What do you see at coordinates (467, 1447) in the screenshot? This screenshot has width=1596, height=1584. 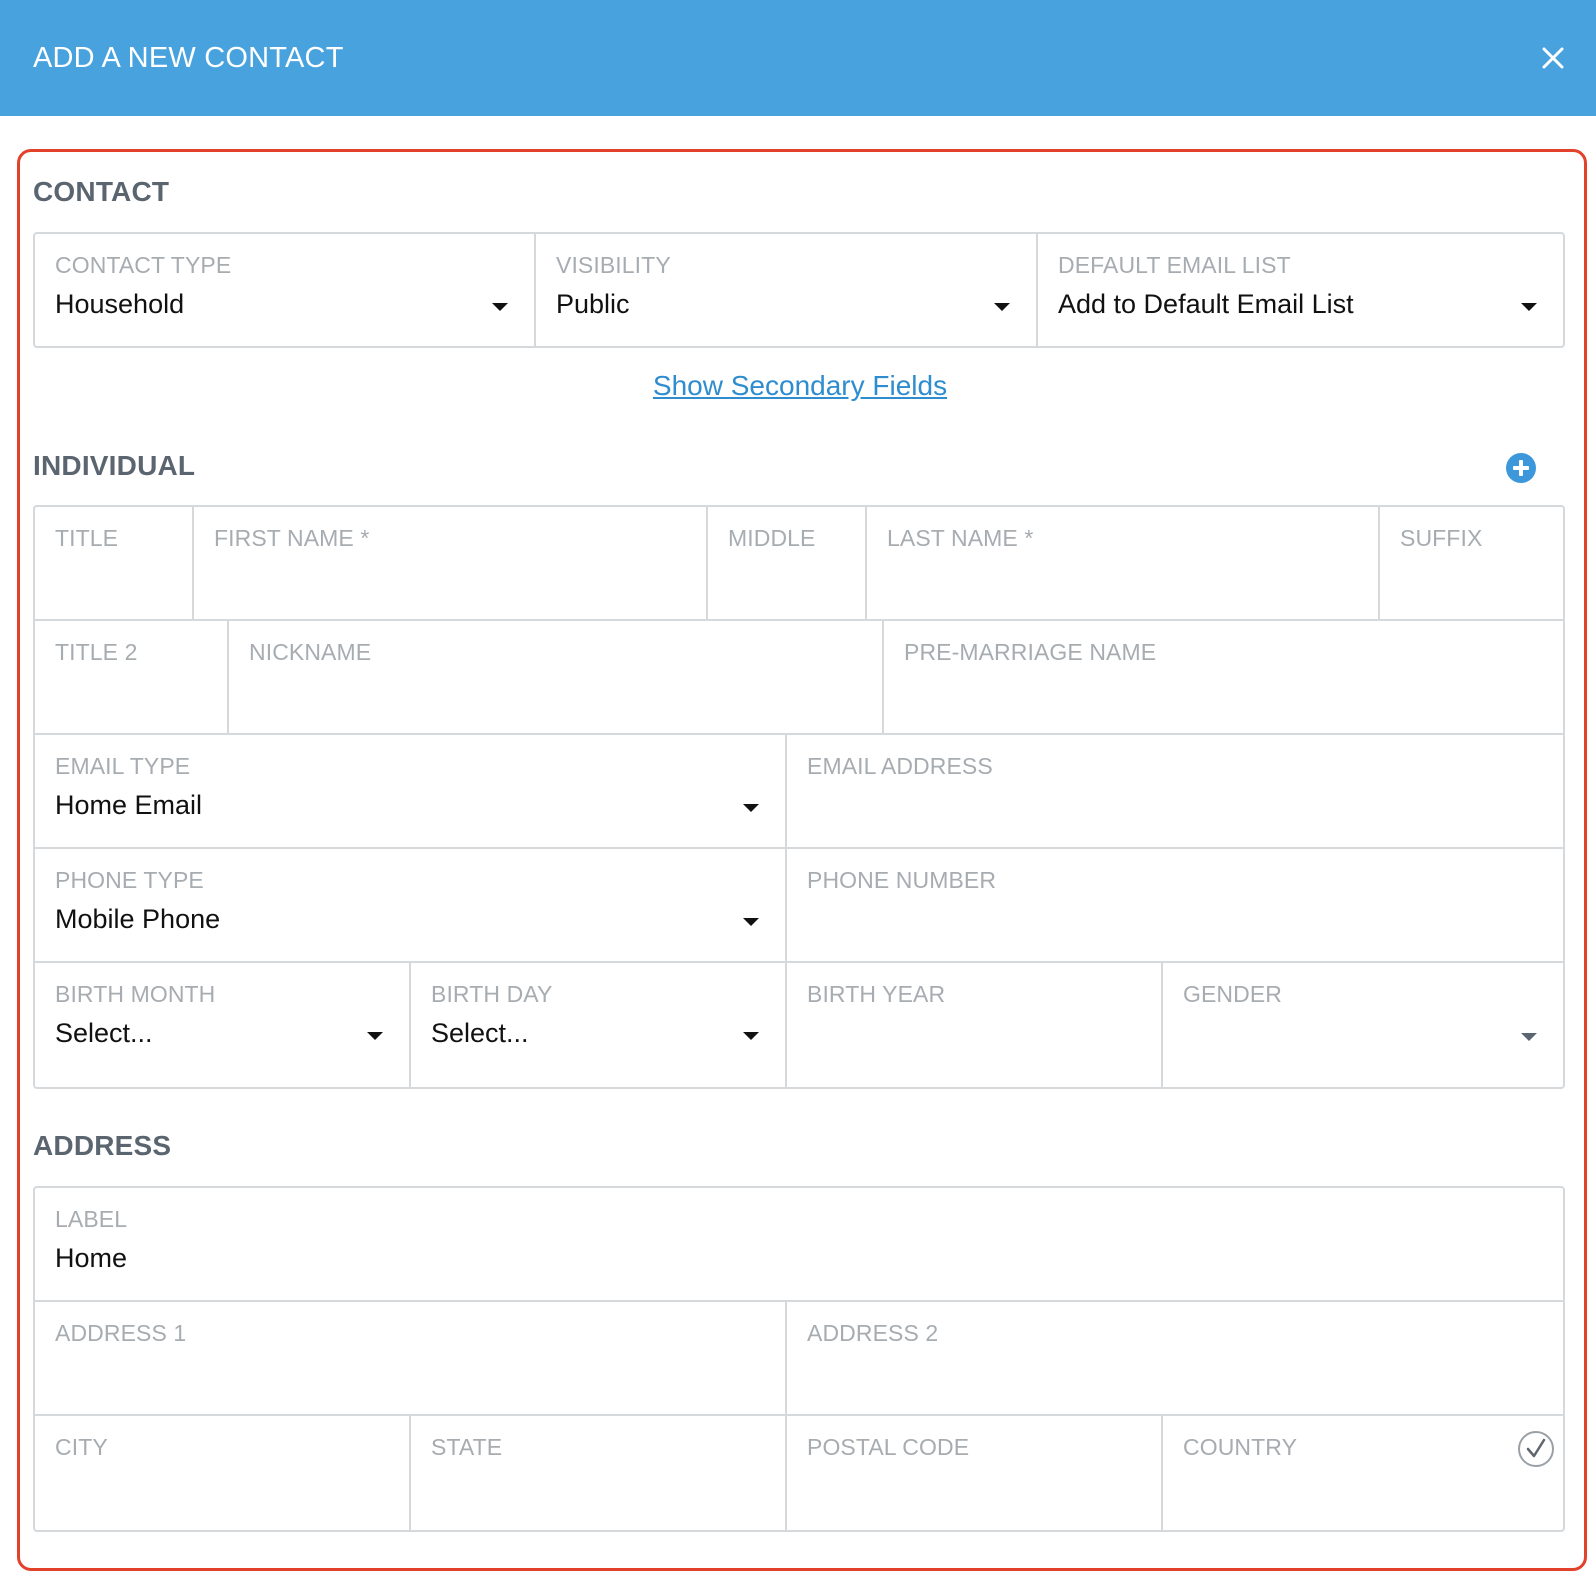 I see `state-label: STATE` at bounding box center [467, 1447].